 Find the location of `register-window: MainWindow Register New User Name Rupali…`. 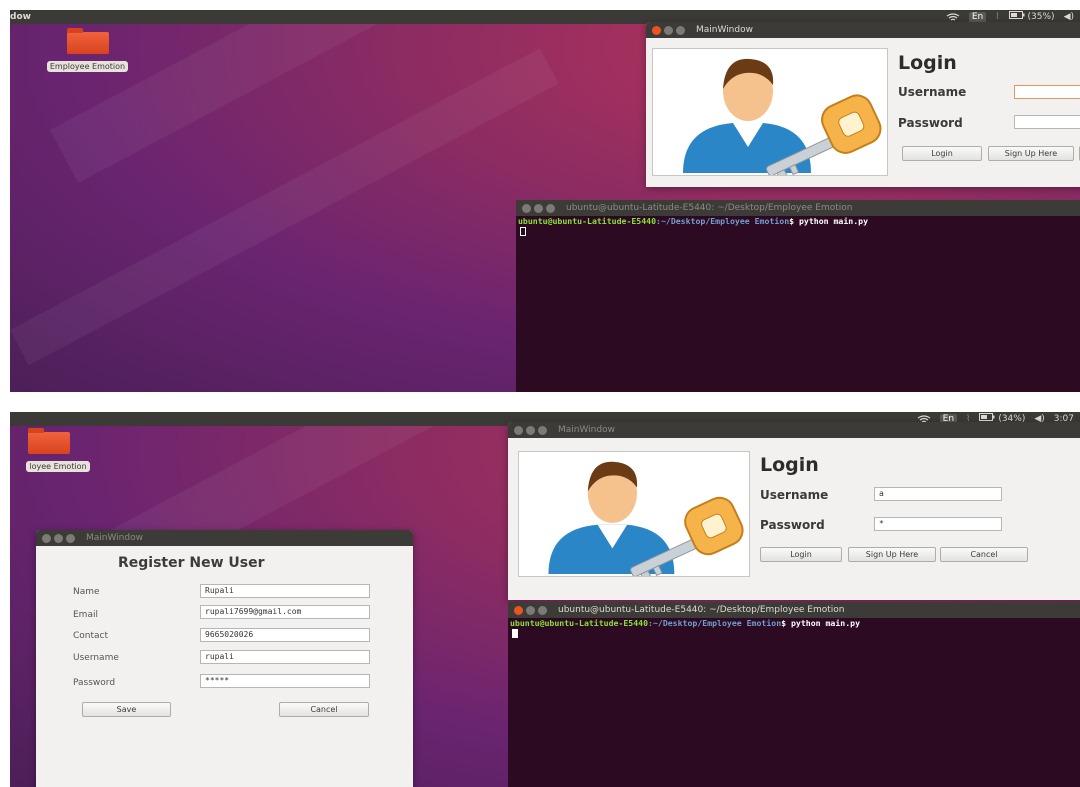

register-window: MainWindow Register New User Name Rupali… is located at coordinates (224, 658).